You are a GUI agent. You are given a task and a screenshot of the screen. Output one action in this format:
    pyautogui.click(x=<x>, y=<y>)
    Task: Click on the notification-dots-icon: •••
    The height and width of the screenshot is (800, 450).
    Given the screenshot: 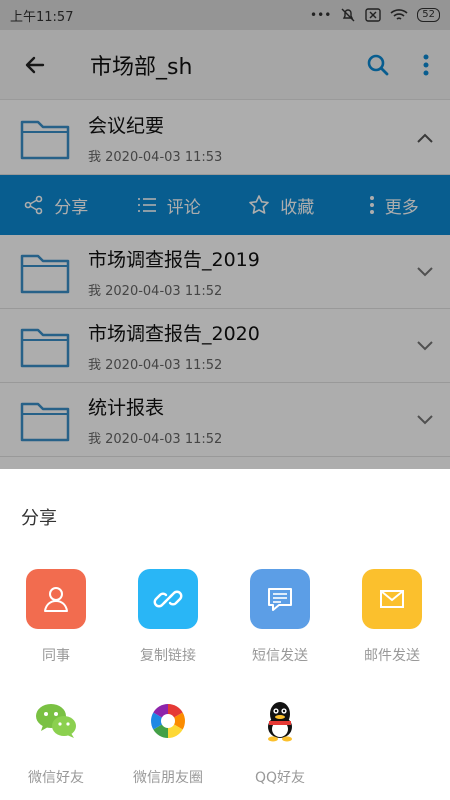 What is the action you would take?
    pyautogui.click(x=321, y=15)
    